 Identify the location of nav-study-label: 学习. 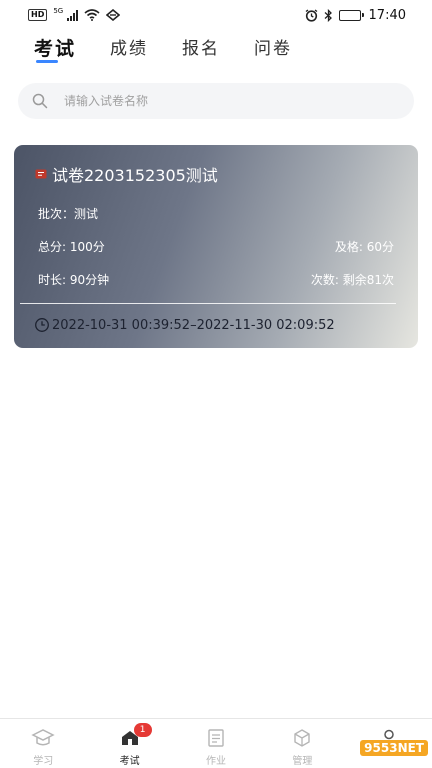
(43, 761).